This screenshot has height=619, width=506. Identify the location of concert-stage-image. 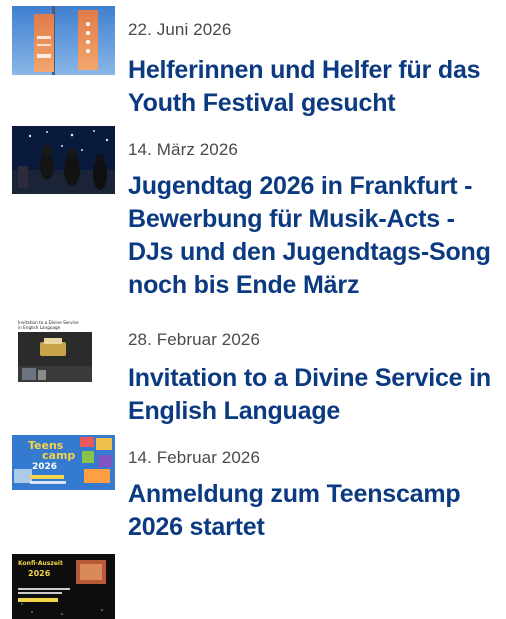
(63, 160).